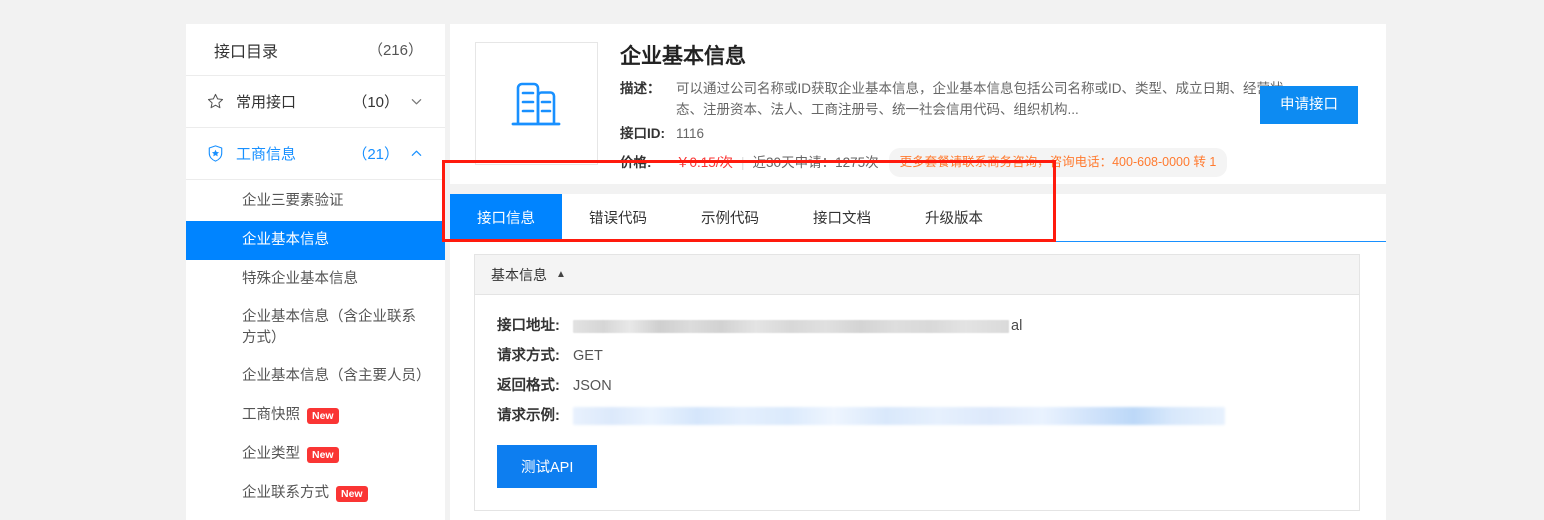  I want to click on example-value, so click(955, 416).